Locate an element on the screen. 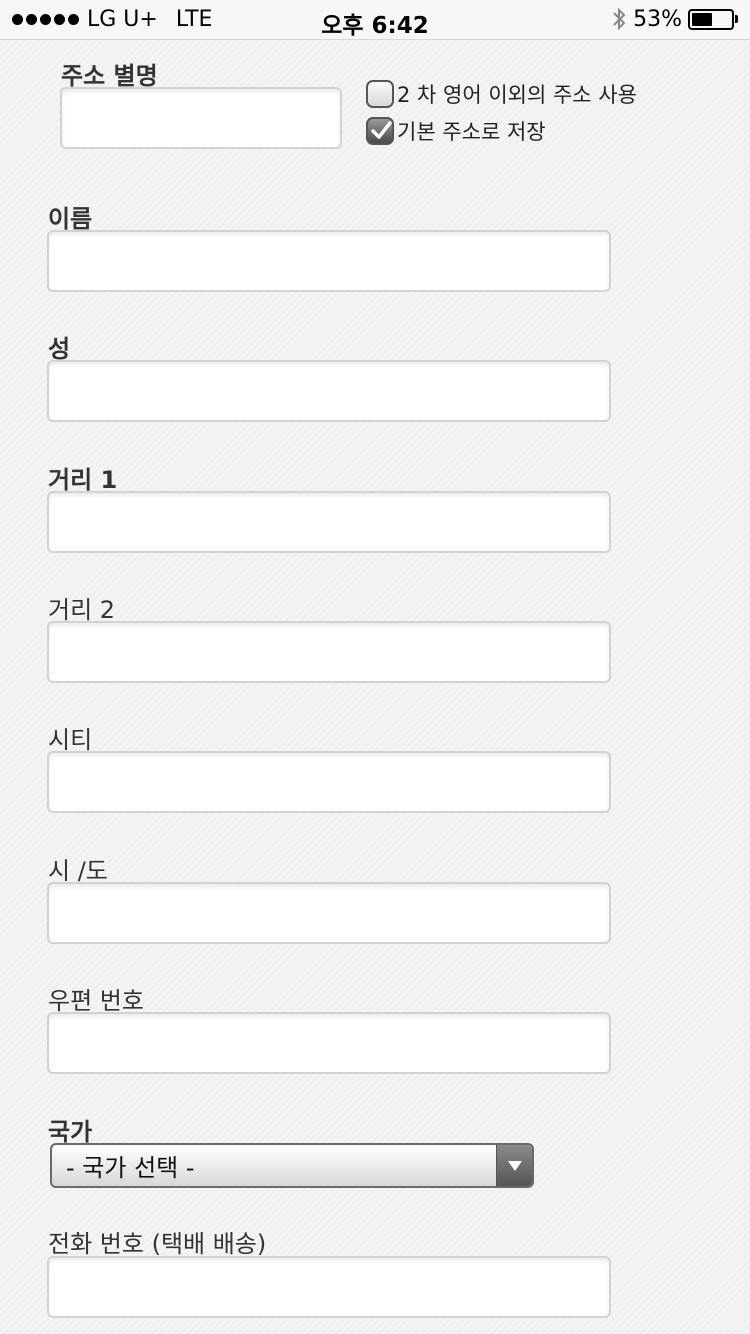  battery-icon is located at coordinates (713, 19).